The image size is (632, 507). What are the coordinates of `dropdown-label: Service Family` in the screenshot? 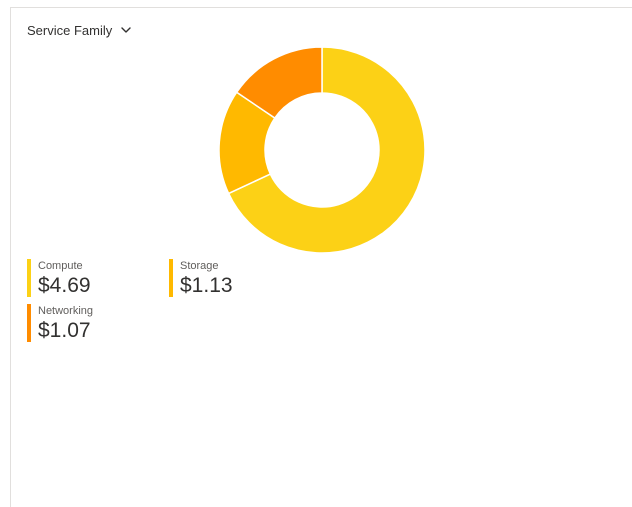 It's located at (70, 30).